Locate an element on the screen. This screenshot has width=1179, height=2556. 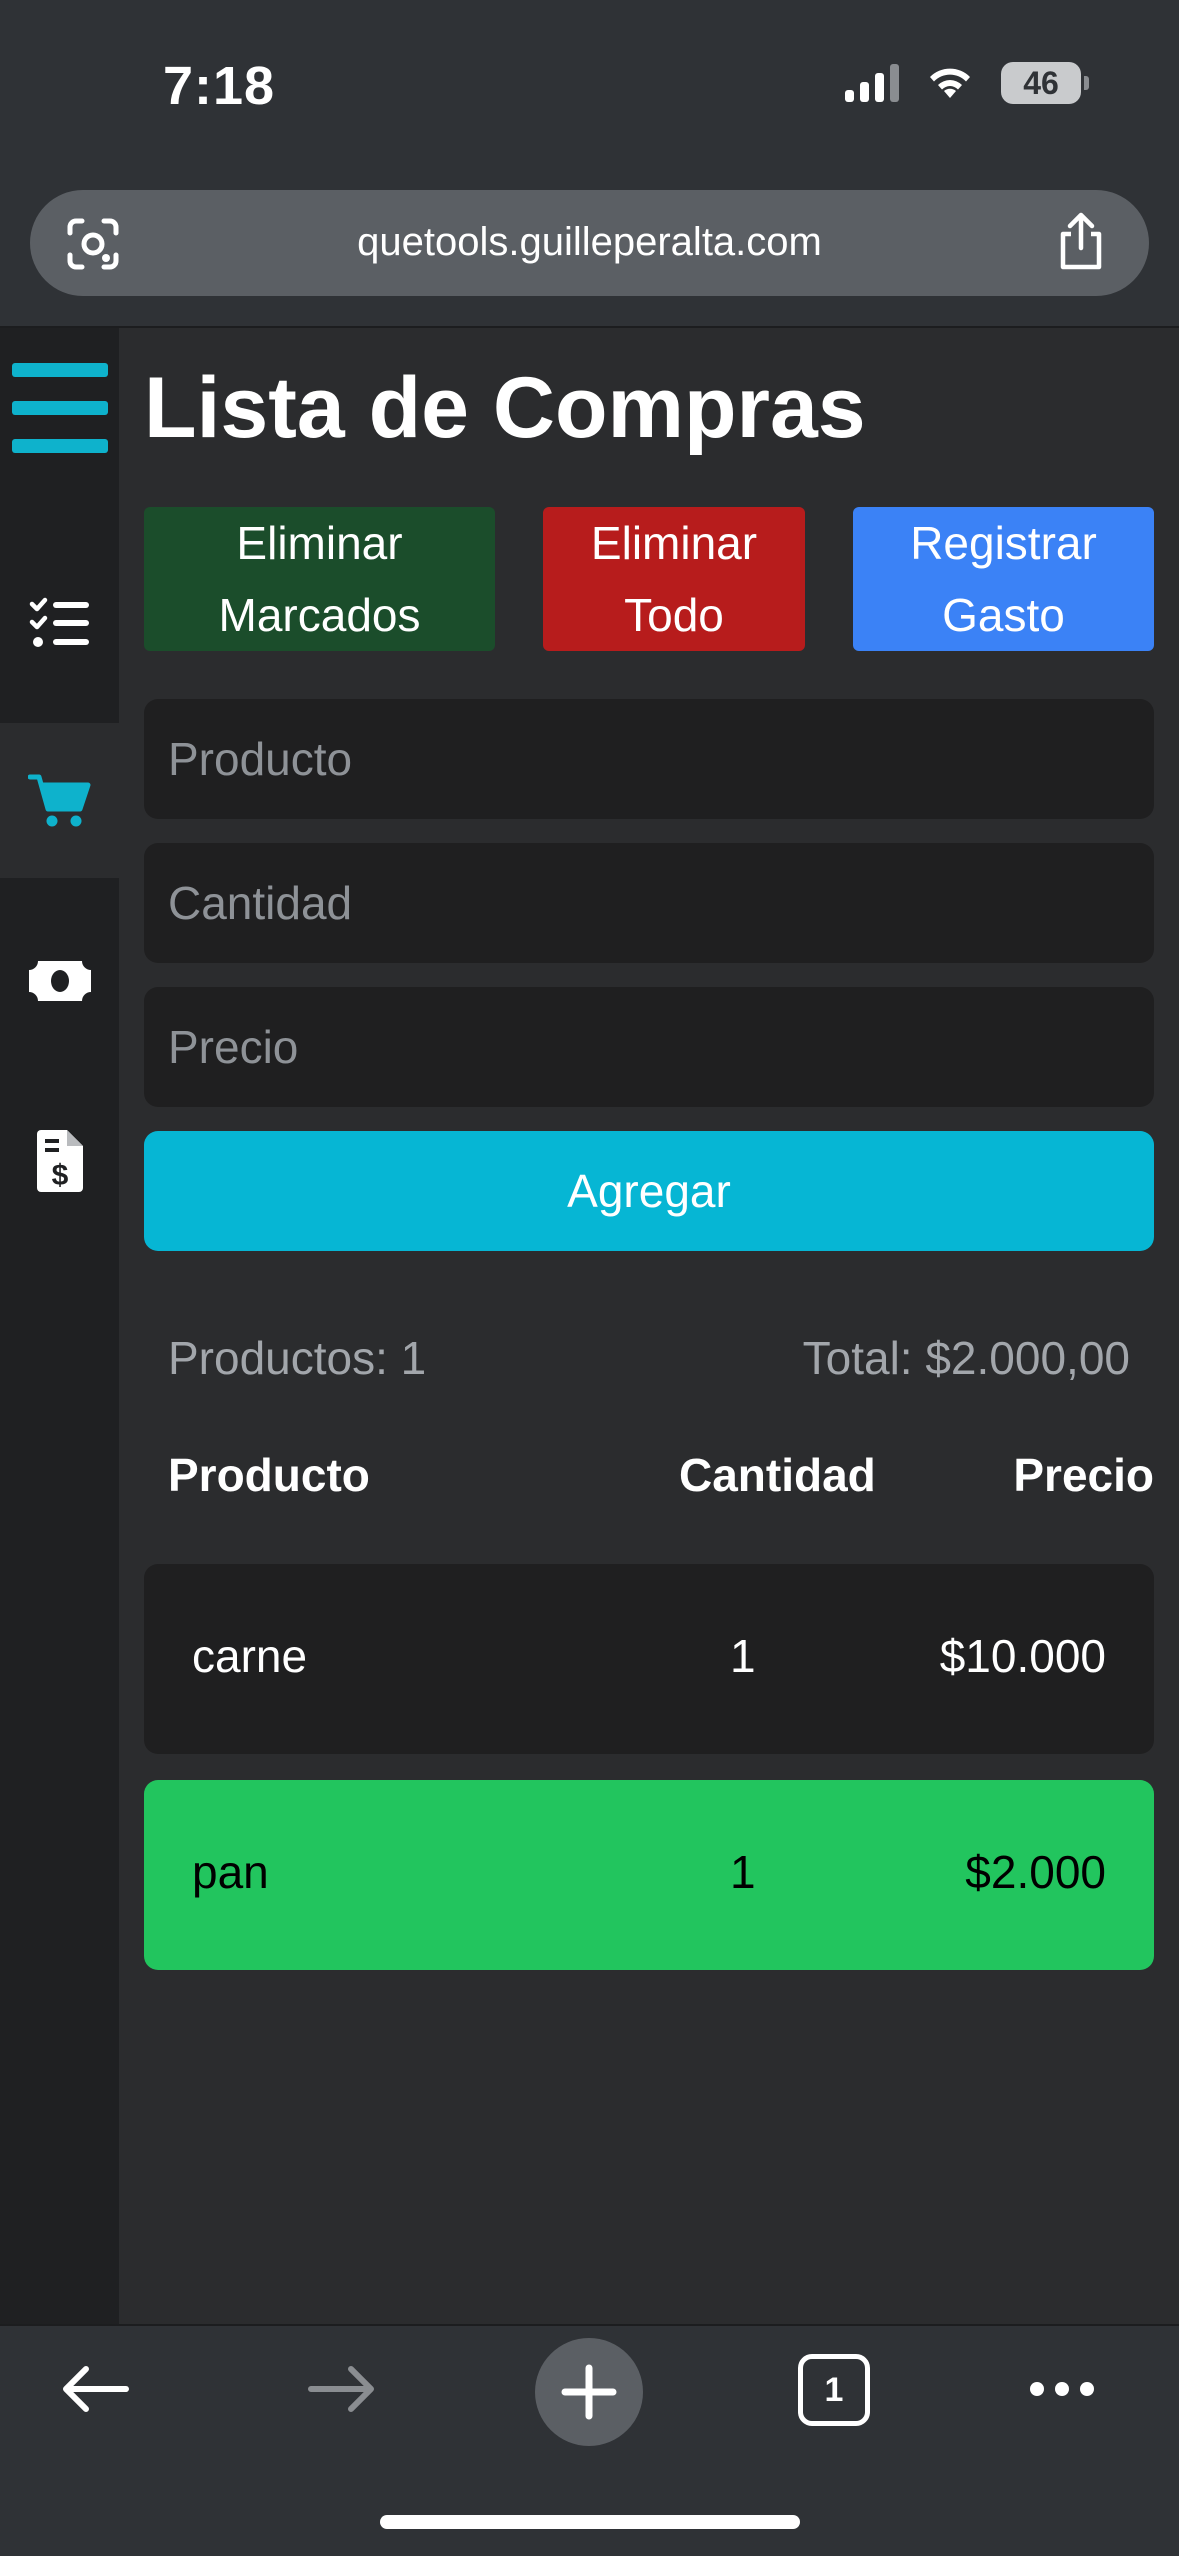
register-label-1: Registrar is located at coordinates (1003, 543).